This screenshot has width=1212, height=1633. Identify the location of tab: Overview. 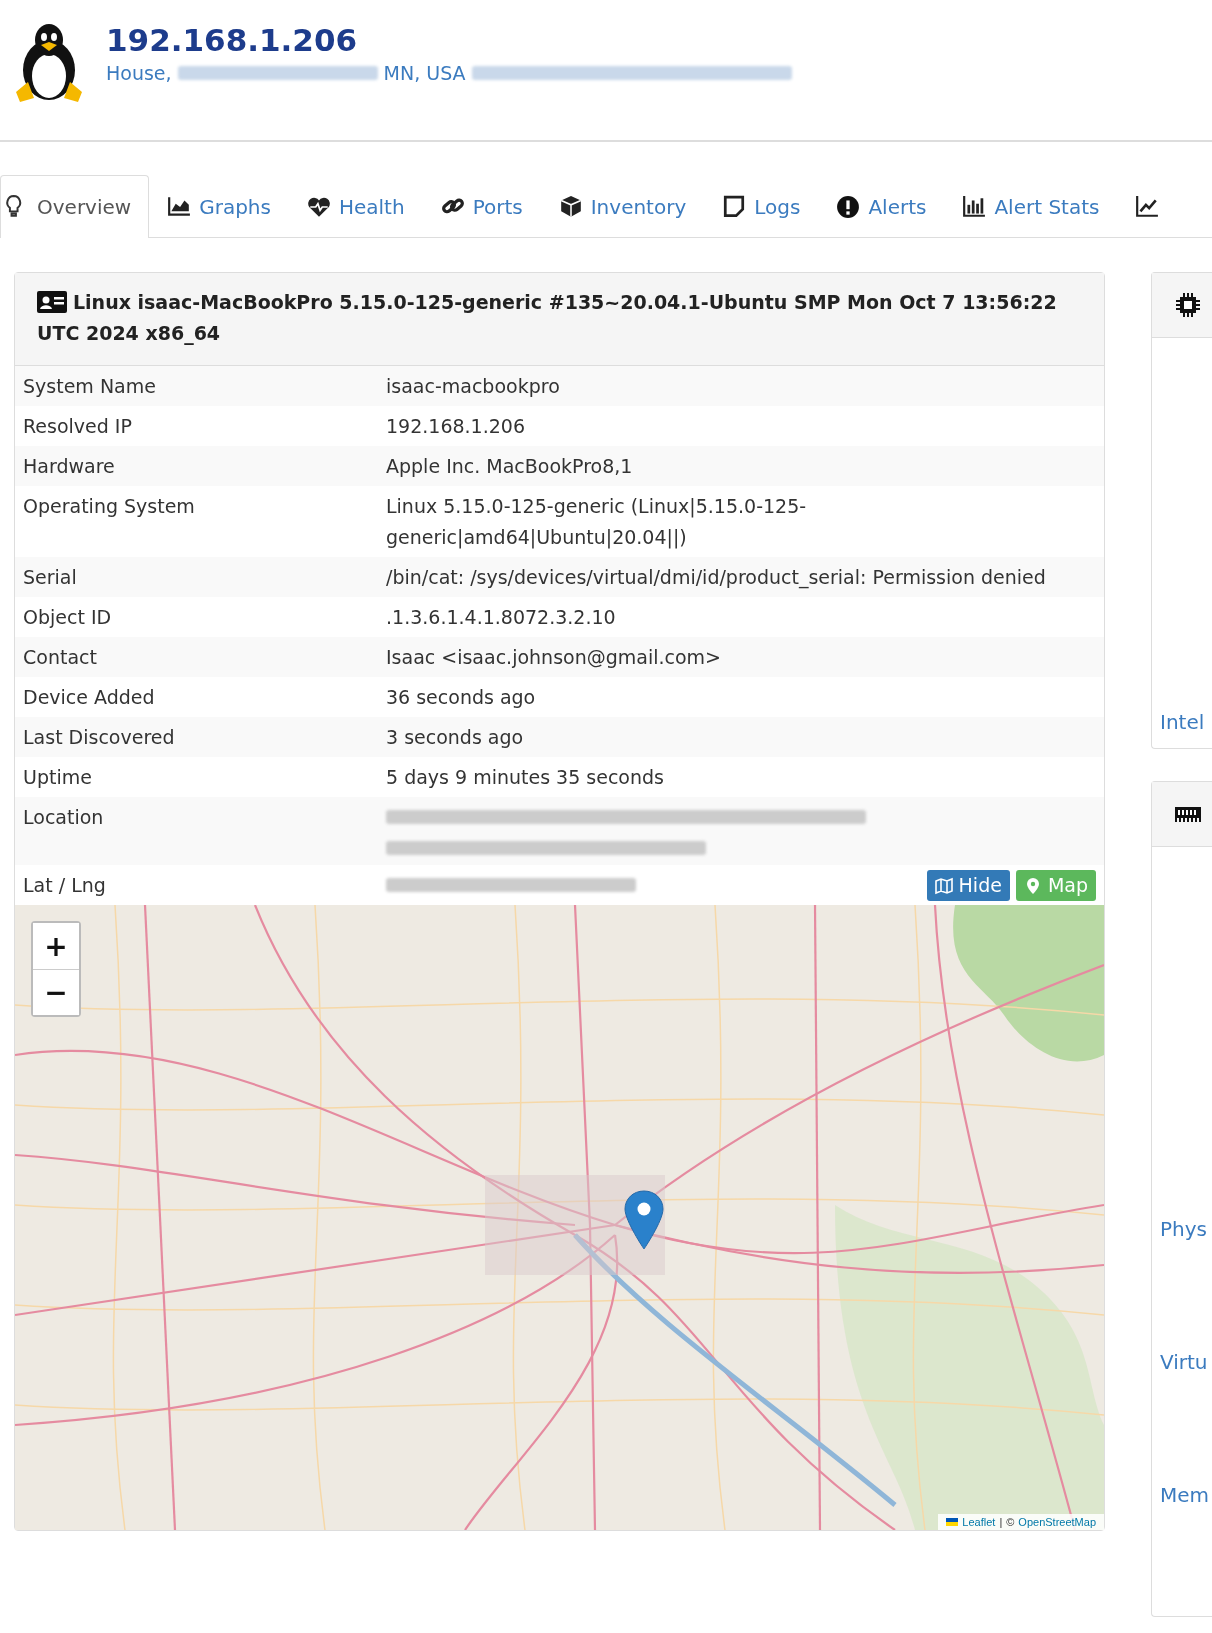
(75, 206).